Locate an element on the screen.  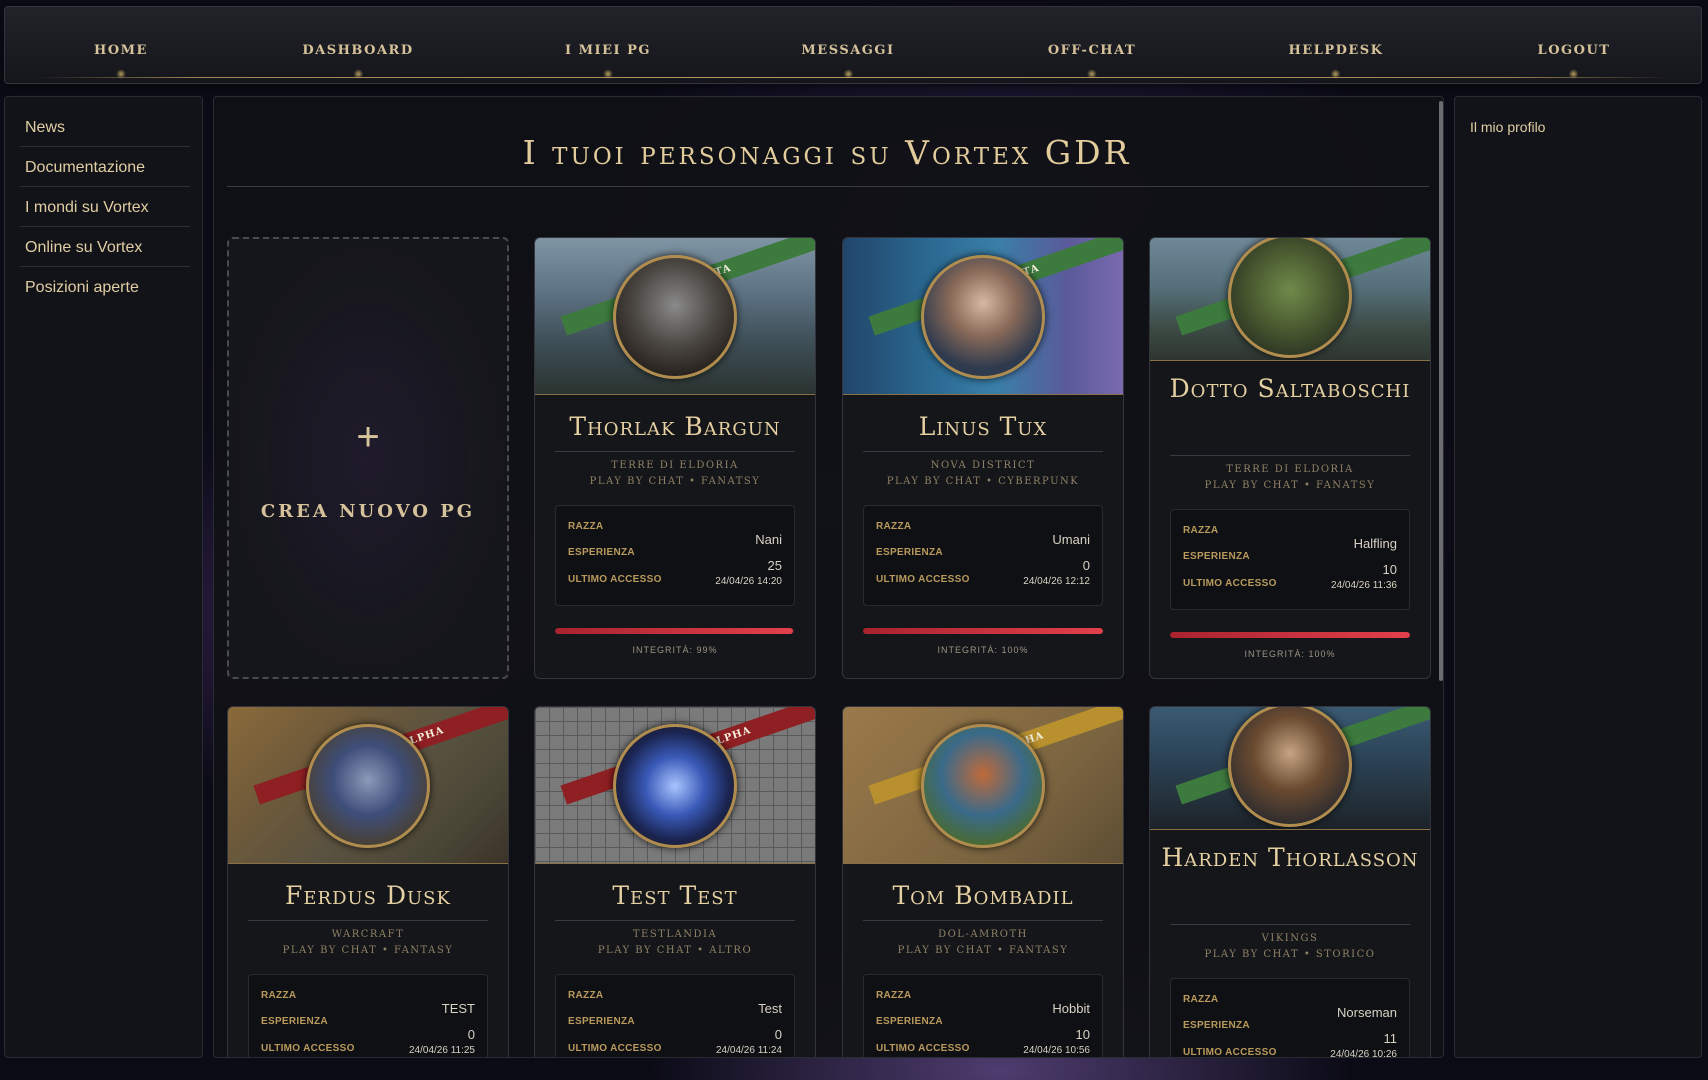
create-character-button: + CREA NUOVO PG is located at coordinates (368, 458).